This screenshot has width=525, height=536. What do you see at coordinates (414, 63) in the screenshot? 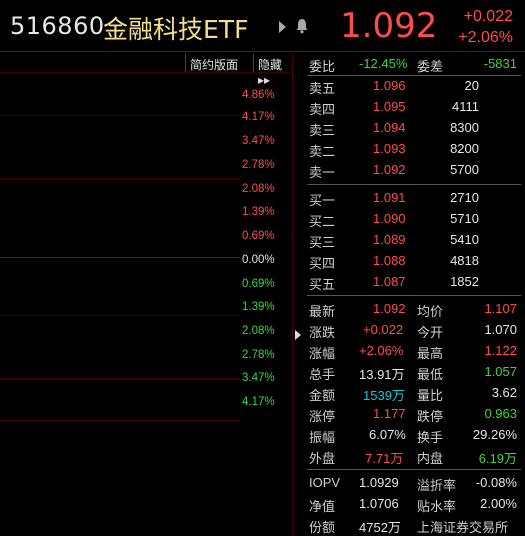
I see `commission-row: 委比 -12.45% 委差 -5831` at bounding box center [414, 63].